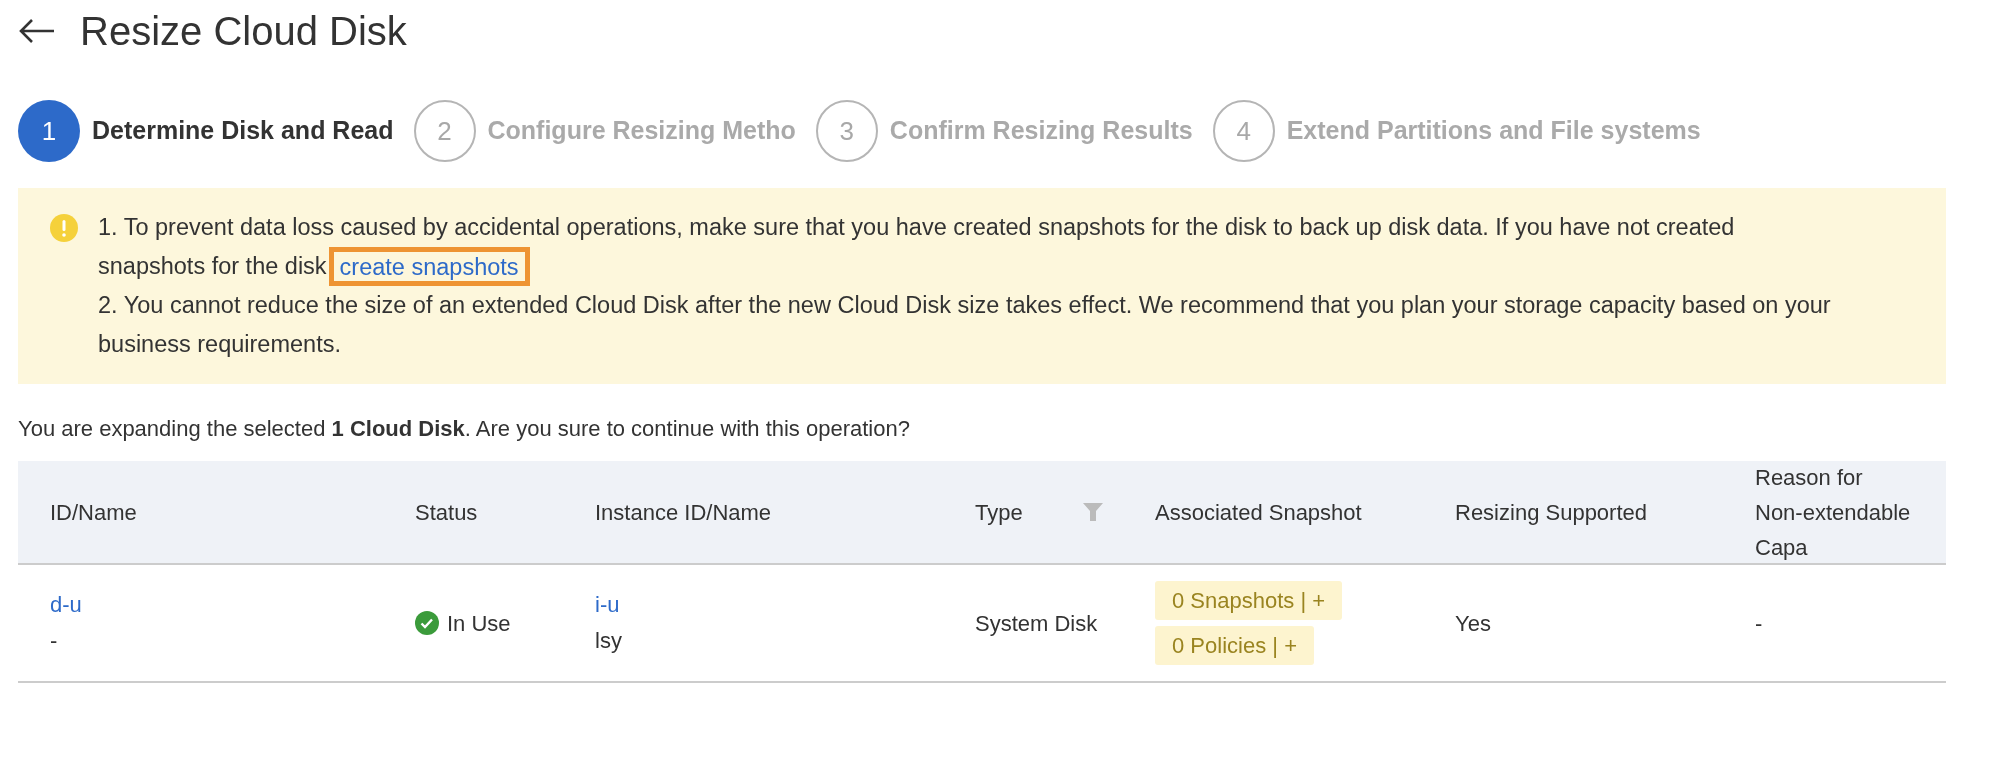  Describe the element at coordinates (608, 641) in the screenshot. I see `table-cell-text: lsy` at that location.